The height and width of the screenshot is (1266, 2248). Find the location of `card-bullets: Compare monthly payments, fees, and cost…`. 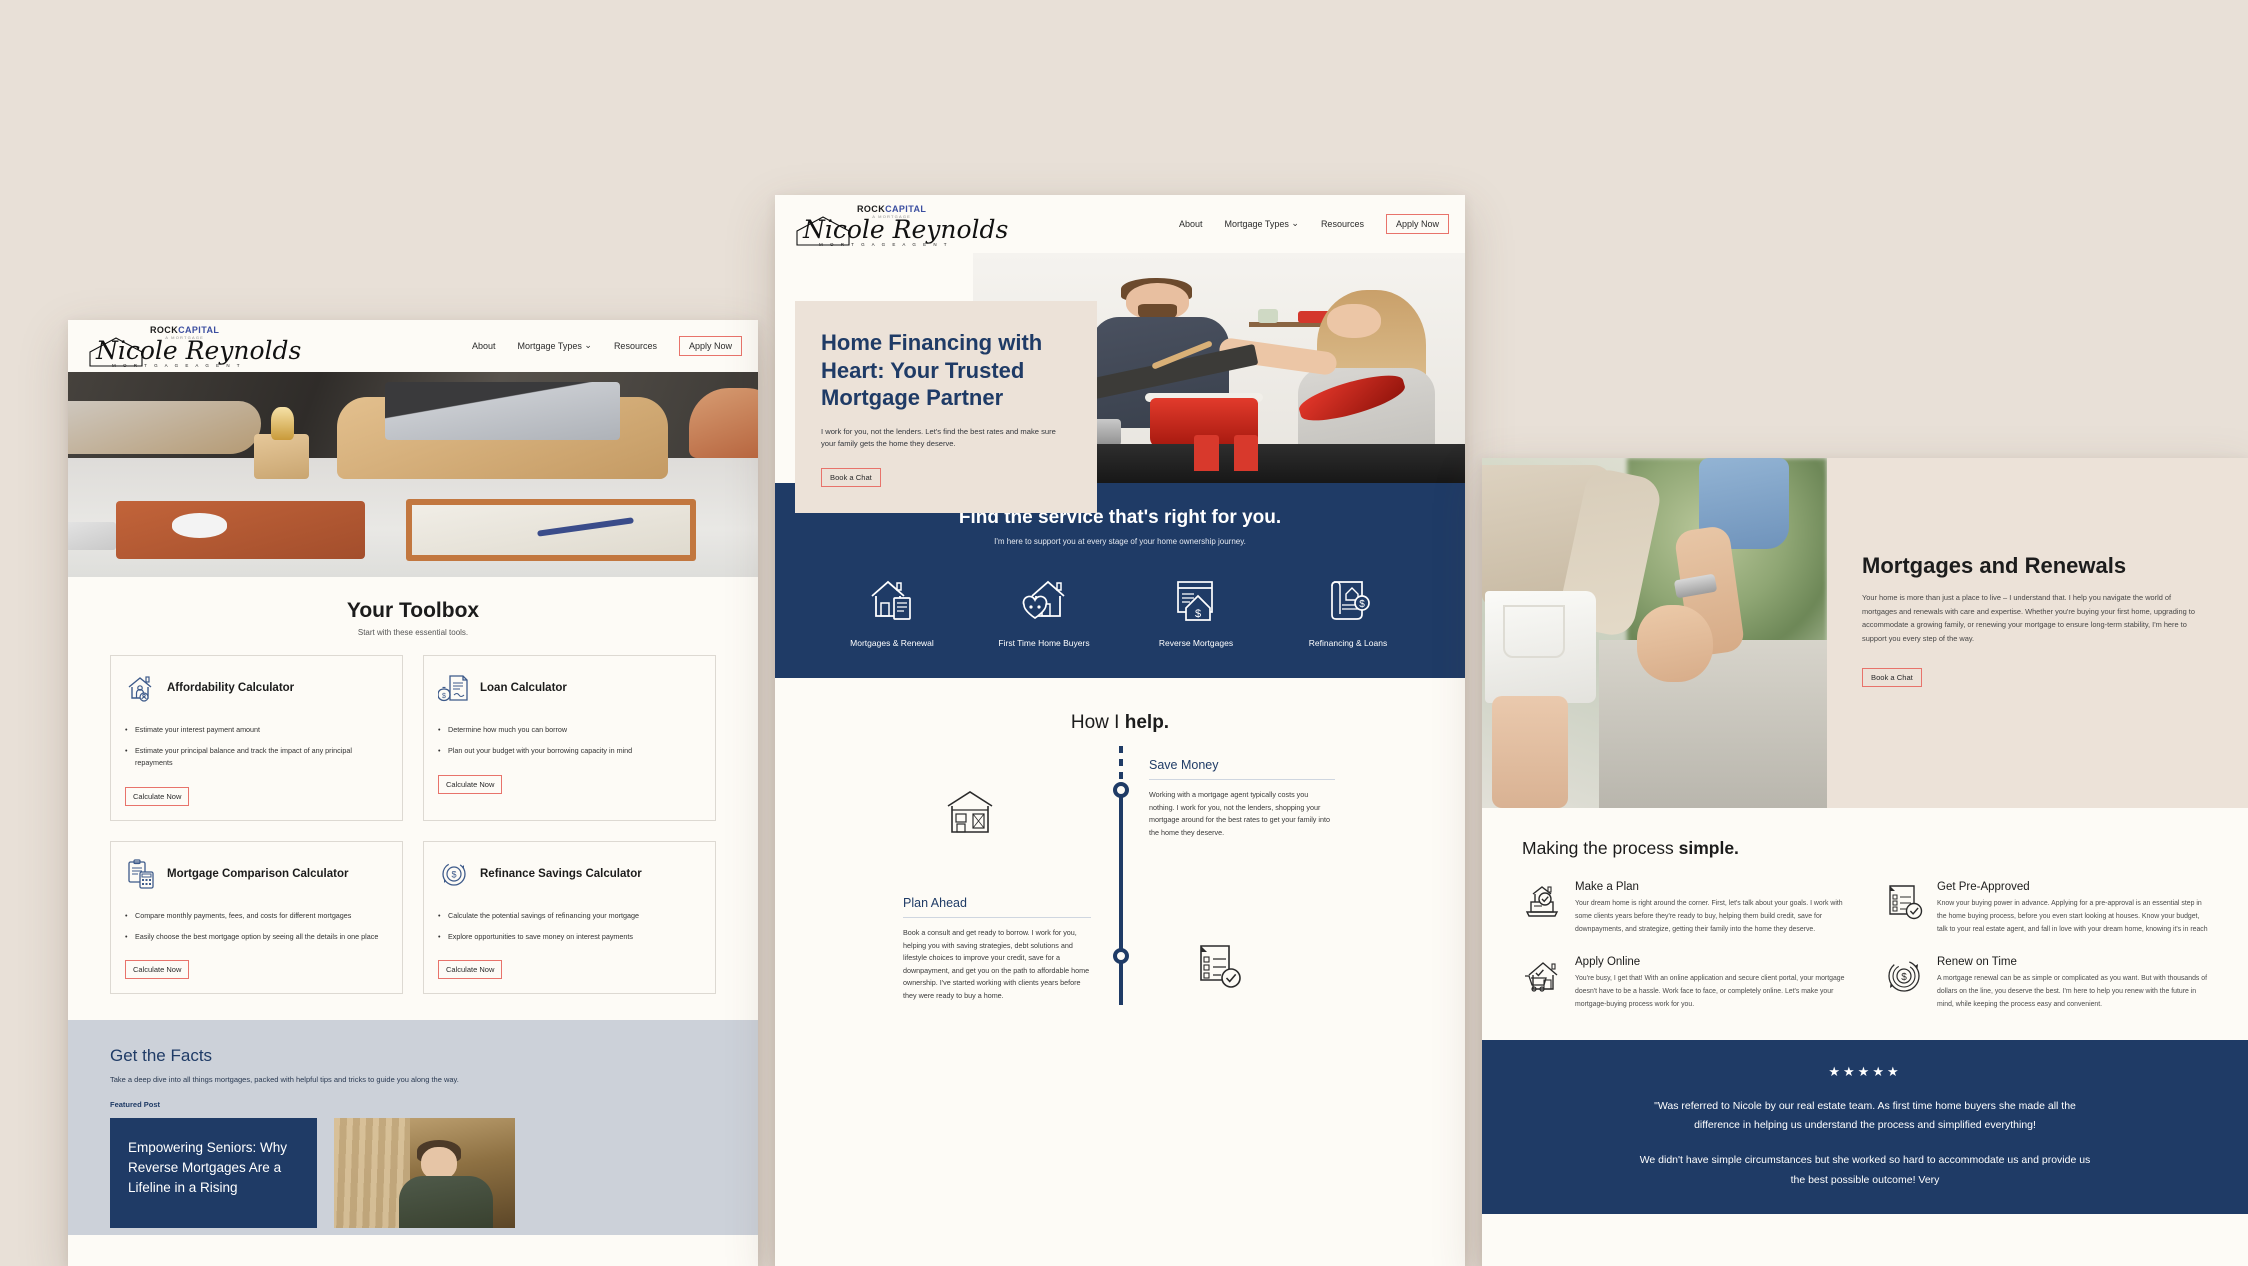

card-bullets: Compare monthly payments, fees, and cost… is located at coordinates (256, 926).